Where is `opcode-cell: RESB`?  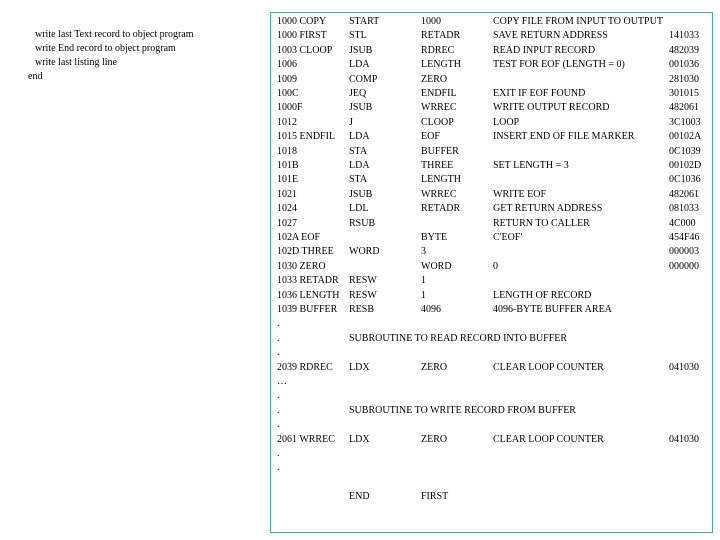 opcode-cell: RESB is located at coordinates (362, 309).